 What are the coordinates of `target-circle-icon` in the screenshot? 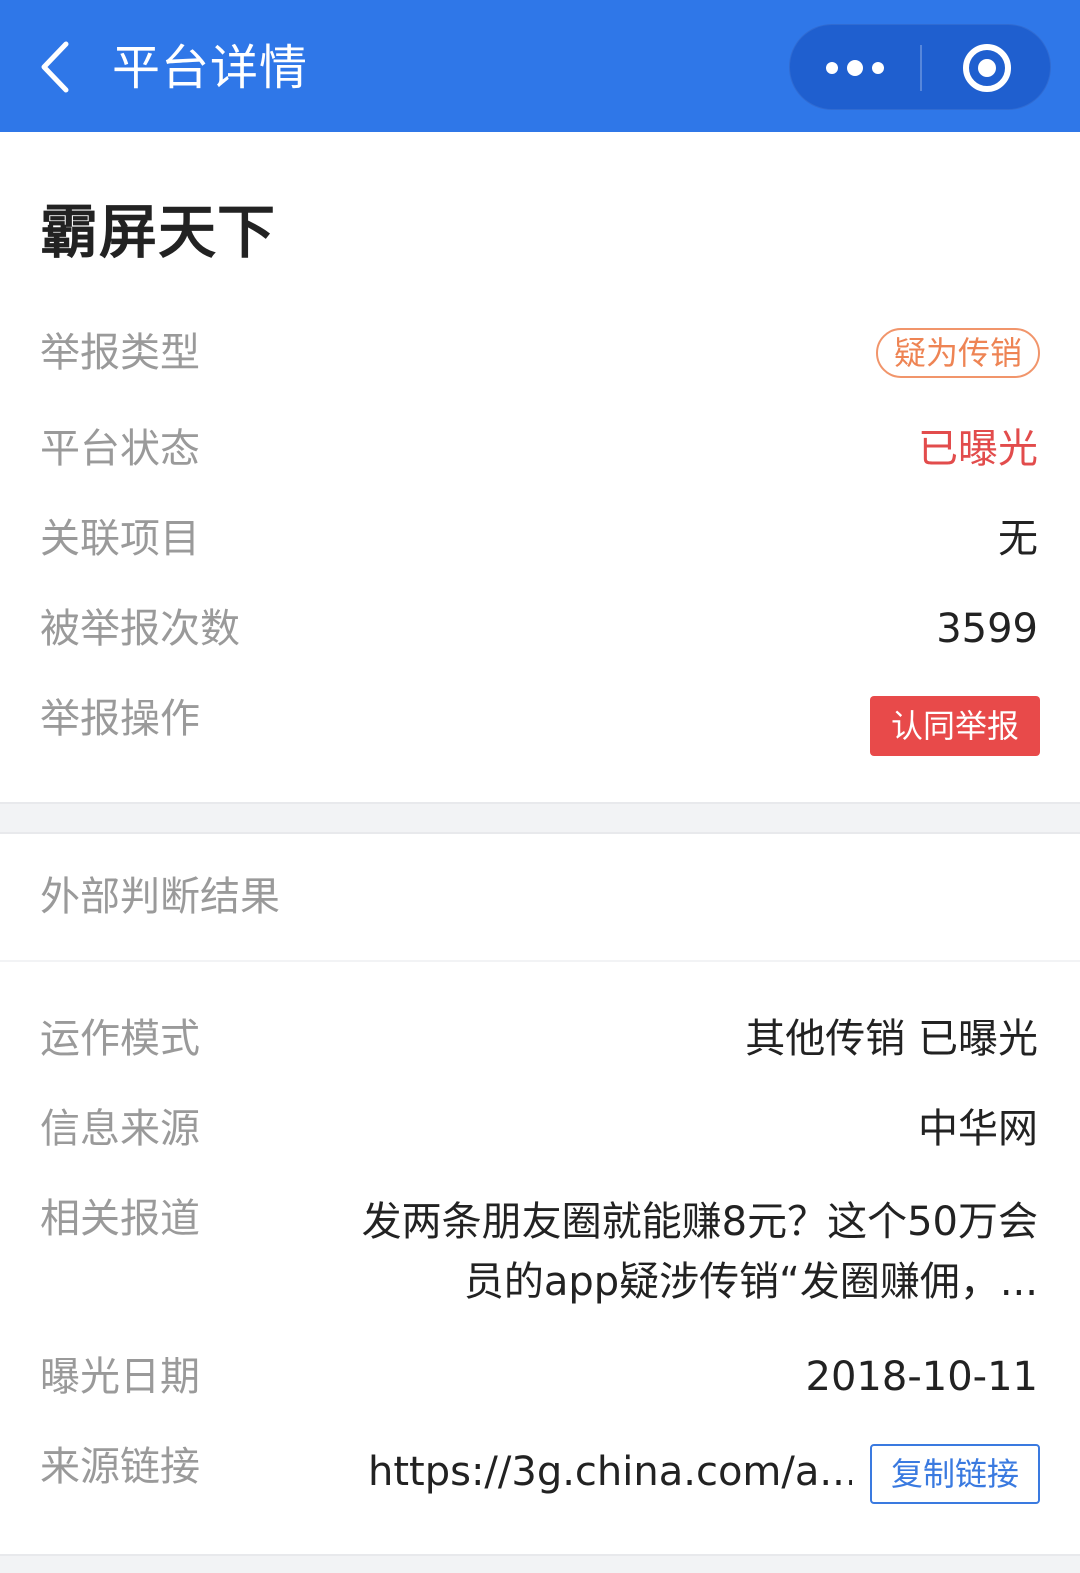 It's located at (987, 68).